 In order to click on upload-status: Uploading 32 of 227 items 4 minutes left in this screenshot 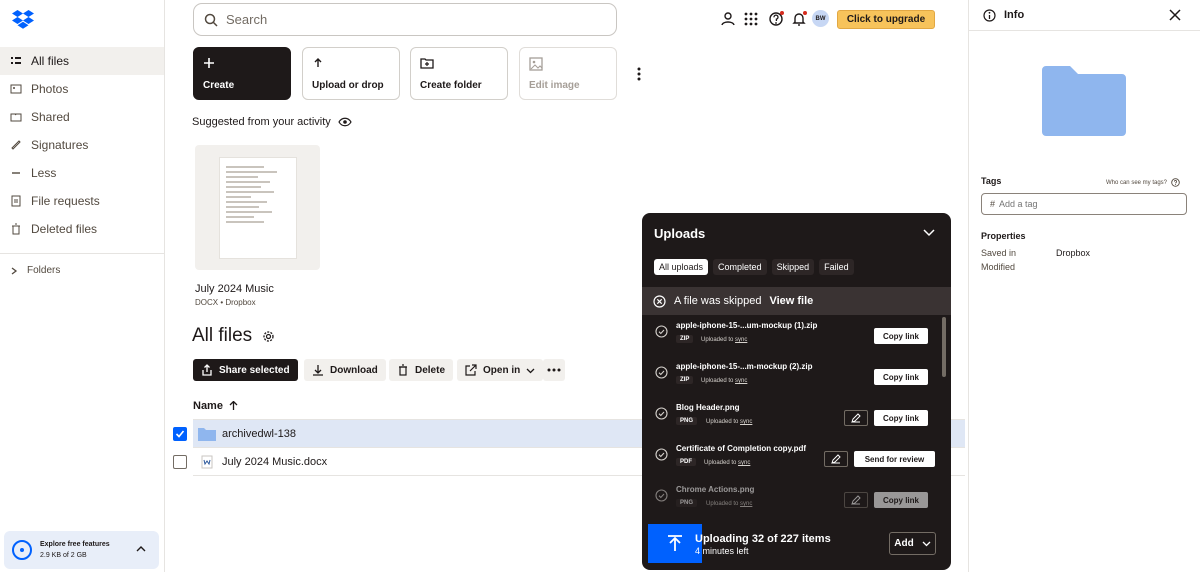, I will do `click(763, 545)`.